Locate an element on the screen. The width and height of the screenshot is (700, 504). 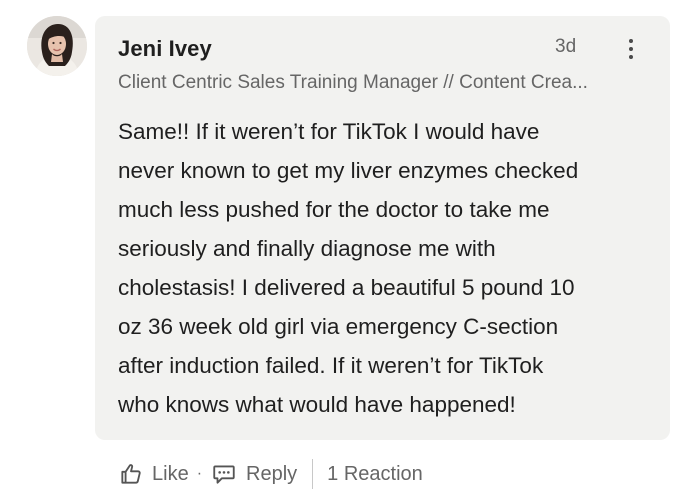
author-avatar is located at coordinates (57, 46).